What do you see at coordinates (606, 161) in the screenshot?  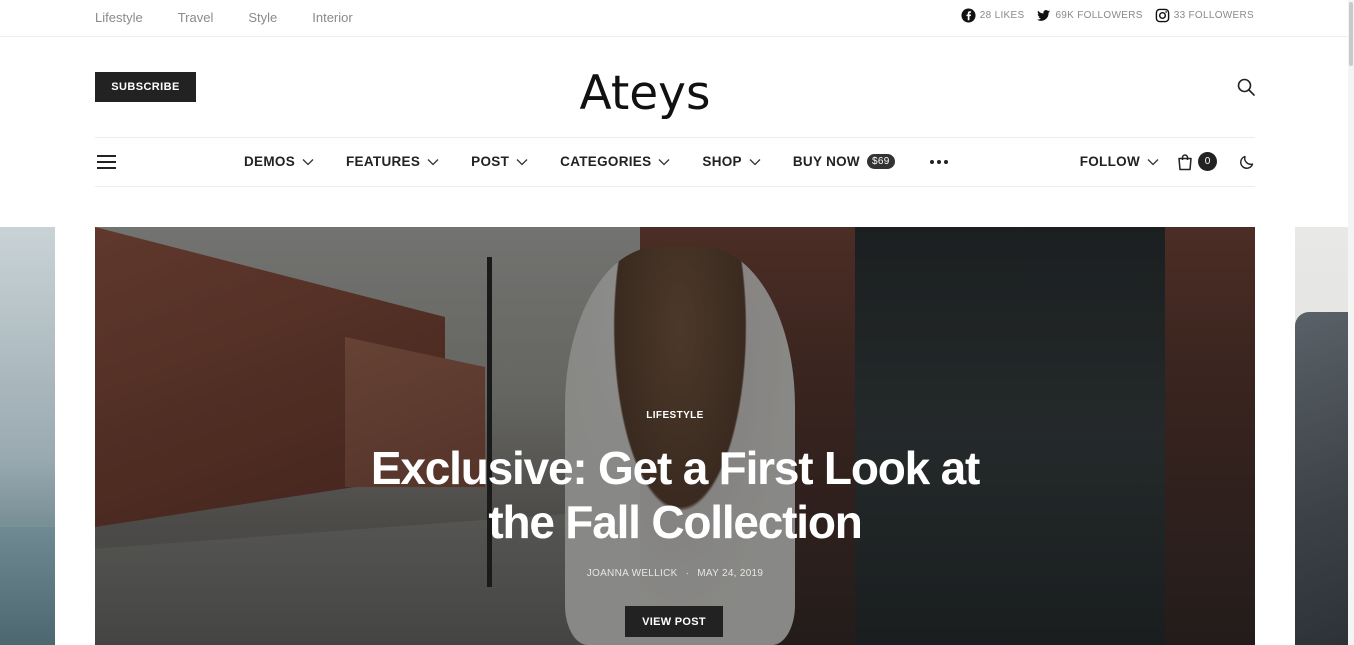 I see `nav-item-label: CATEGORIES` at bounding box center [606, 161].